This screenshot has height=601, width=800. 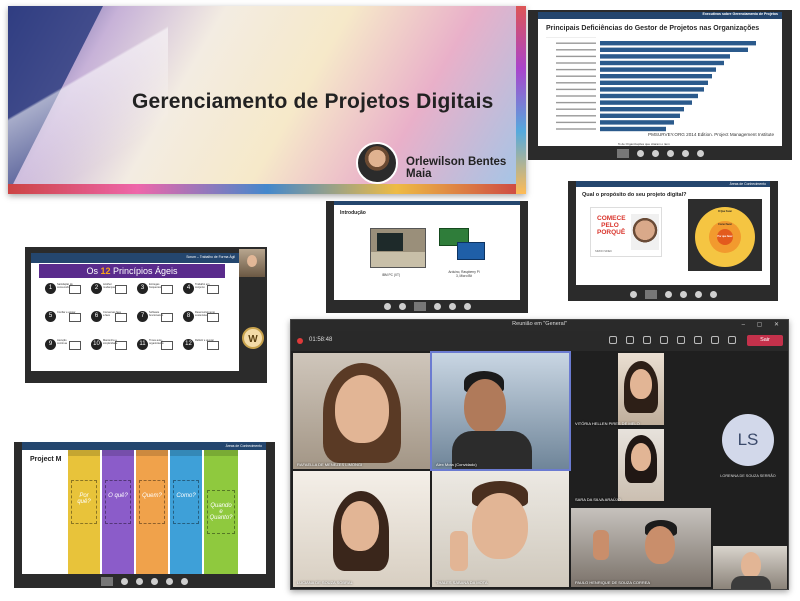 What do you see at coordinates (698, 340) in the screenshot?
I see `camera-icon` at bounding box center [698, 340].